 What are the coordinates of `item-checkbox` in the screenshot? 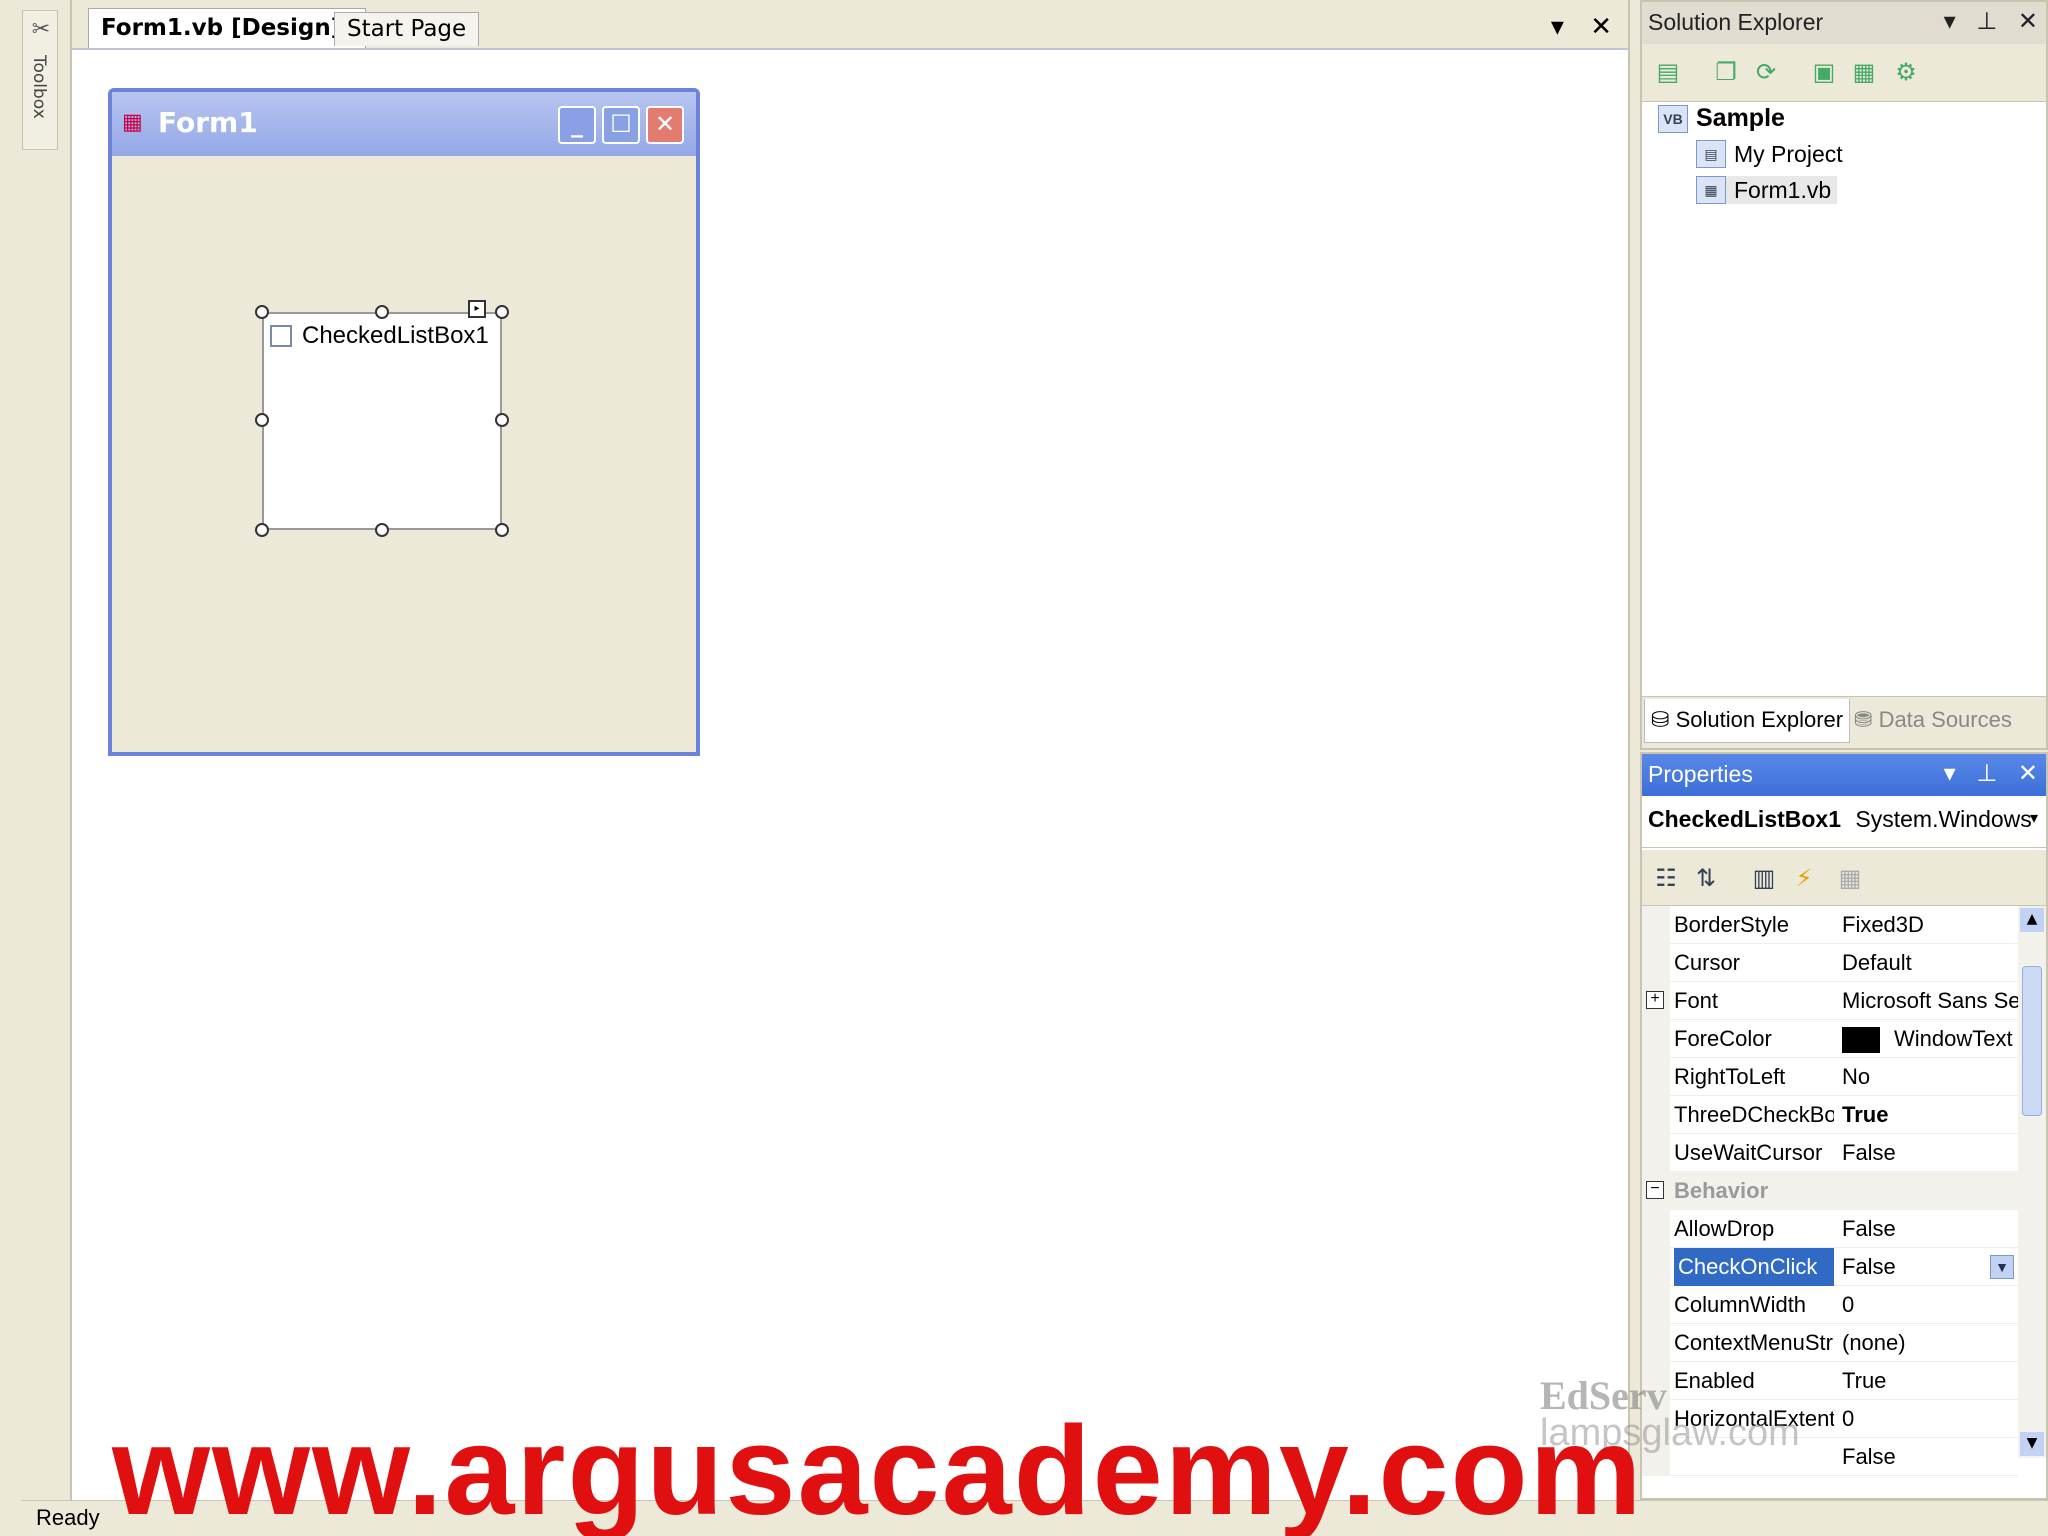 It's located at (281, 336).